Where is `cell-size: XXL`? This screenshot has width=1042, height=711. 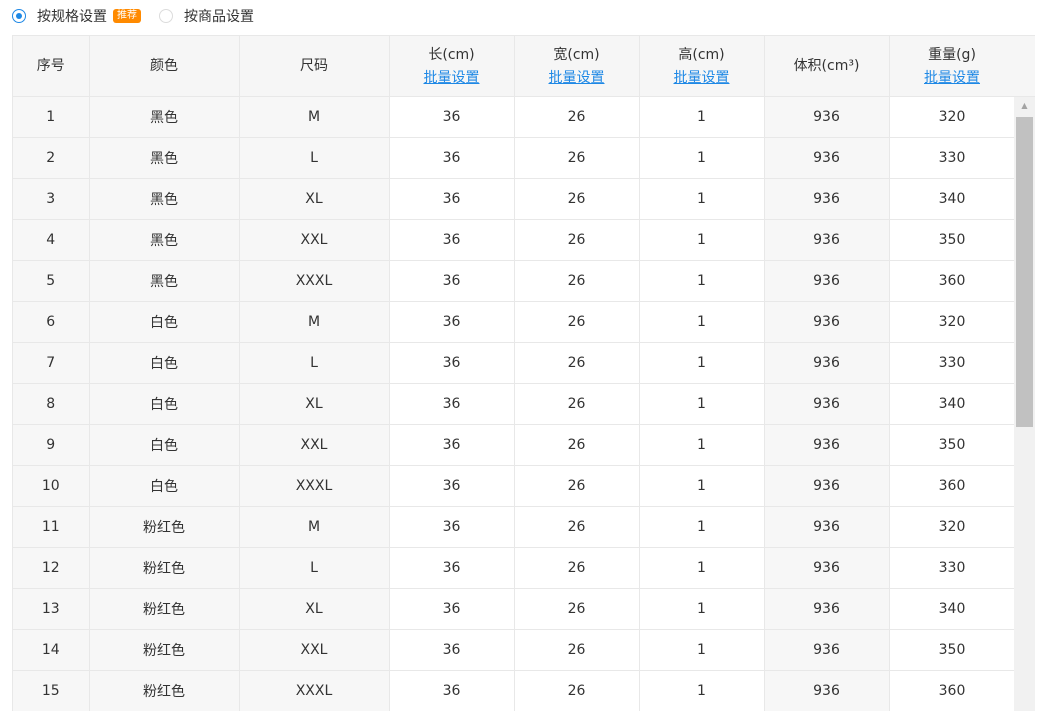 cell-size: XXL is located at coordinates (314, 240).